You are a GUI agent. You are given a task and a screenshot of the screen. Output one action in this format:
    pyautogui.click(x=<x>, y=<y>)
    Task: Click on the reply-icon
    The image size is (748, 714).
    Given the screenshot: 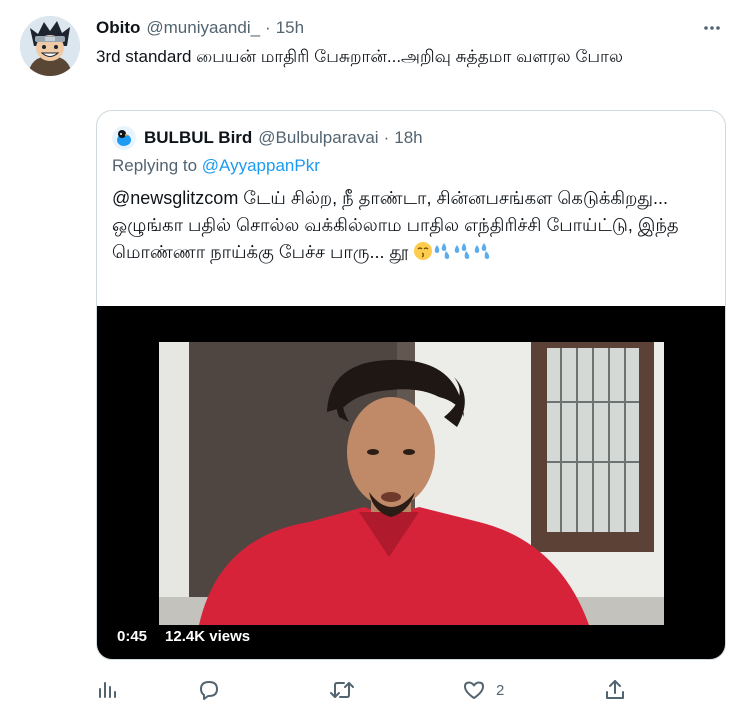 What is the action you would take?
    pyautogui.click(x=209, y=690)
    